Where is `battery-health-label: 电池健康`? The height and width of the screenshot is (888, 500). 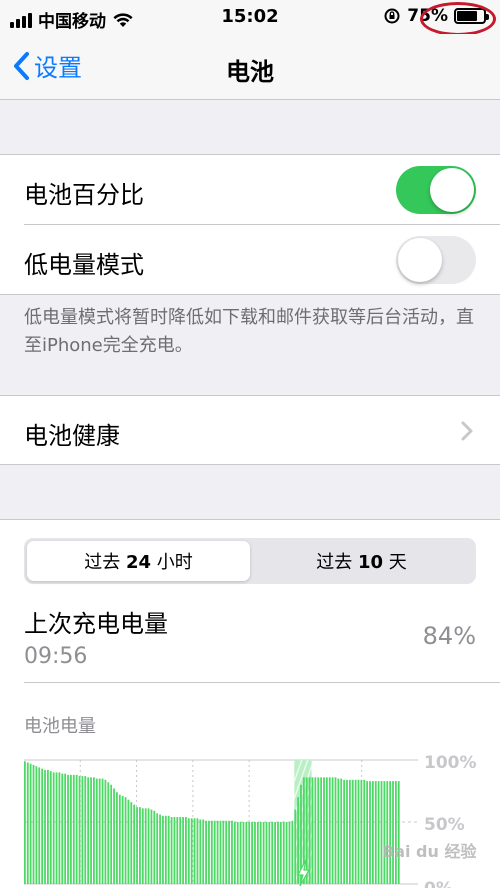
battery-health-label: 电池健康 is located at coordinates (72, 436).